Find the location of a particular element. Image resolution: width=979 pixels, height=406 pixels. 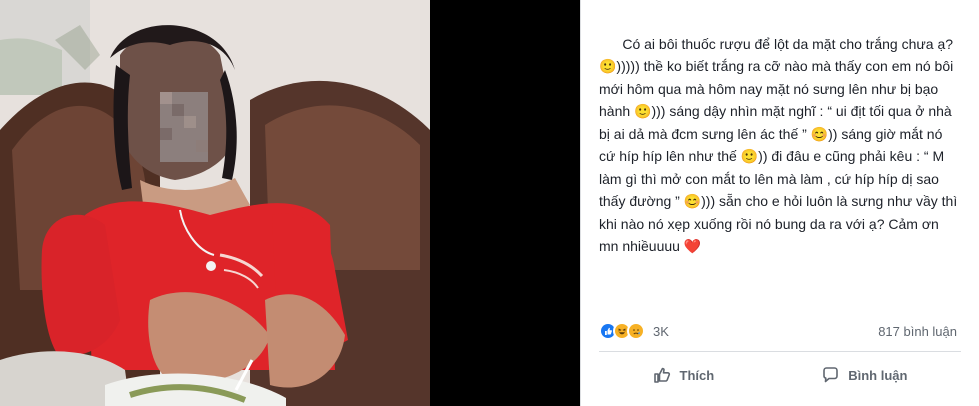

comment-button: Bình luận is located at coordinates (864, 375).